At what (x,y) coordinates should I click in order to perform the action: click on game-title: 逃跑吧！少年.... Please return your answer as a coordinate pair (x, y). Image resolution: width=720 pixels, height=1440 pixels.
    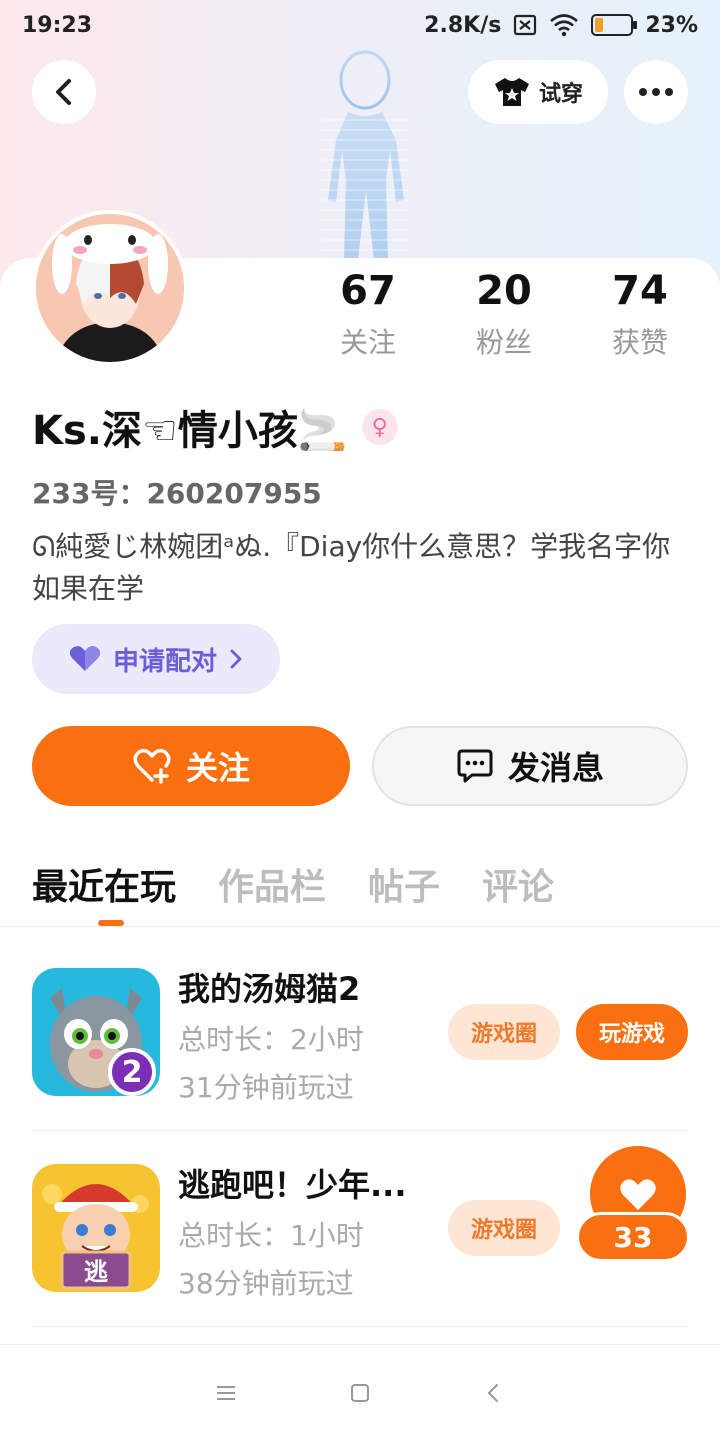
    Looking at the image, I should click on (292, 1185).